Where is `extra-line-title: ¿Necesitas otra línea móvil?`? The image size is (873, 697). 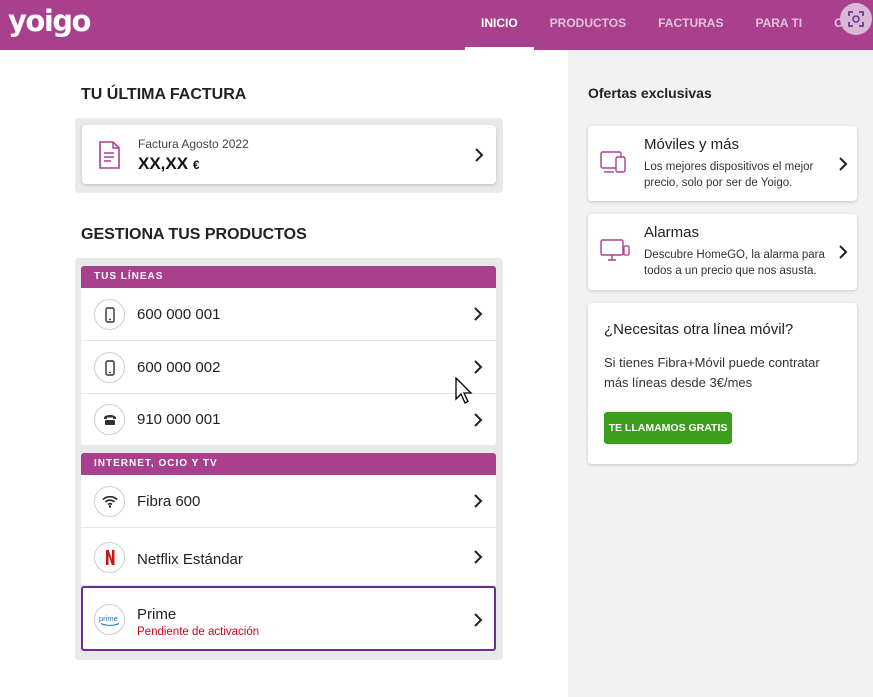
extra-line-title: ¿Necesitas otra línea móvil? is located at coordinates (699, 329).